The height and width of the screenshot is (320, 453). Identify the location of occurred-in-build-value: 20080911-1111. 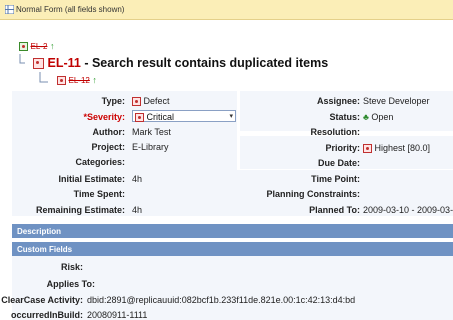
(117, 315).